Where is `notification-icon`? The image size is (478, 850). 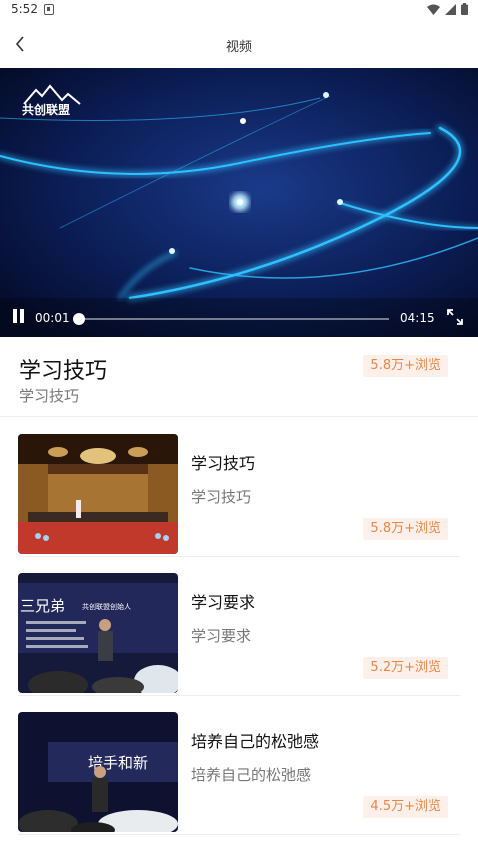
notification-icon is located at coordinates (49, 9).